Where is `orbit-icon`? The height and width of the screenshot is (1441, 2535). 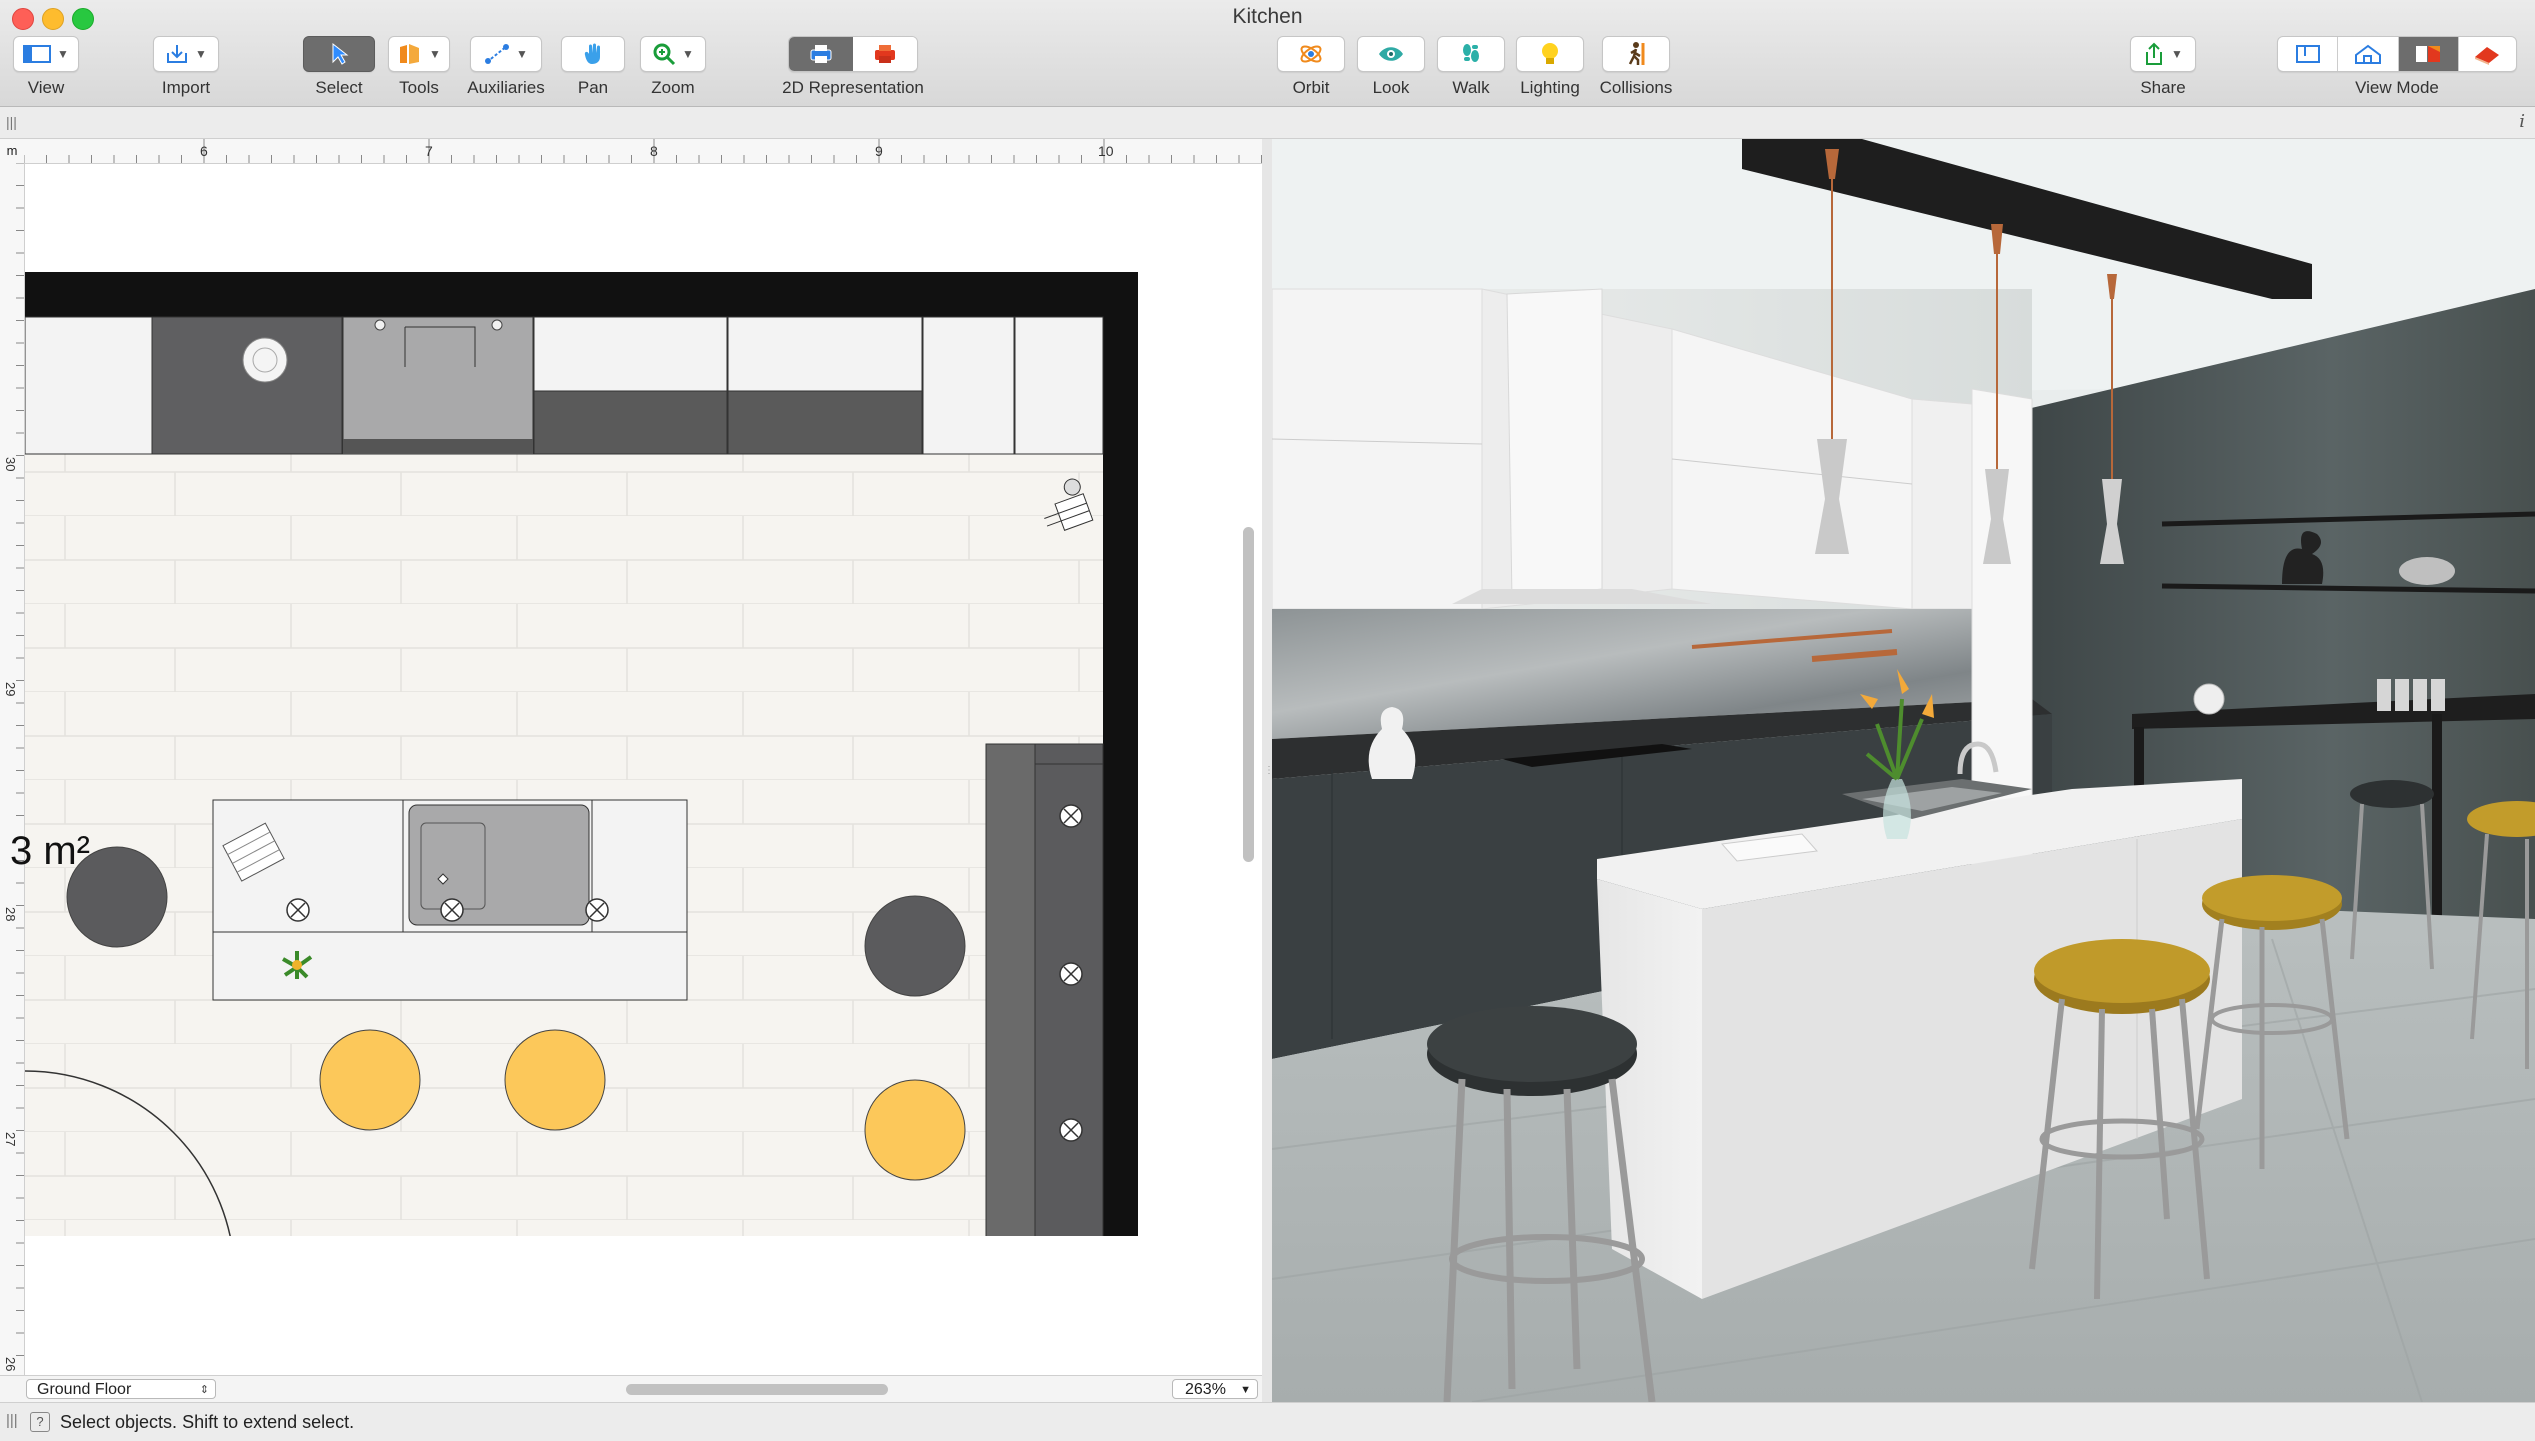
orbit-icon is located at coordinates (1311, 54).